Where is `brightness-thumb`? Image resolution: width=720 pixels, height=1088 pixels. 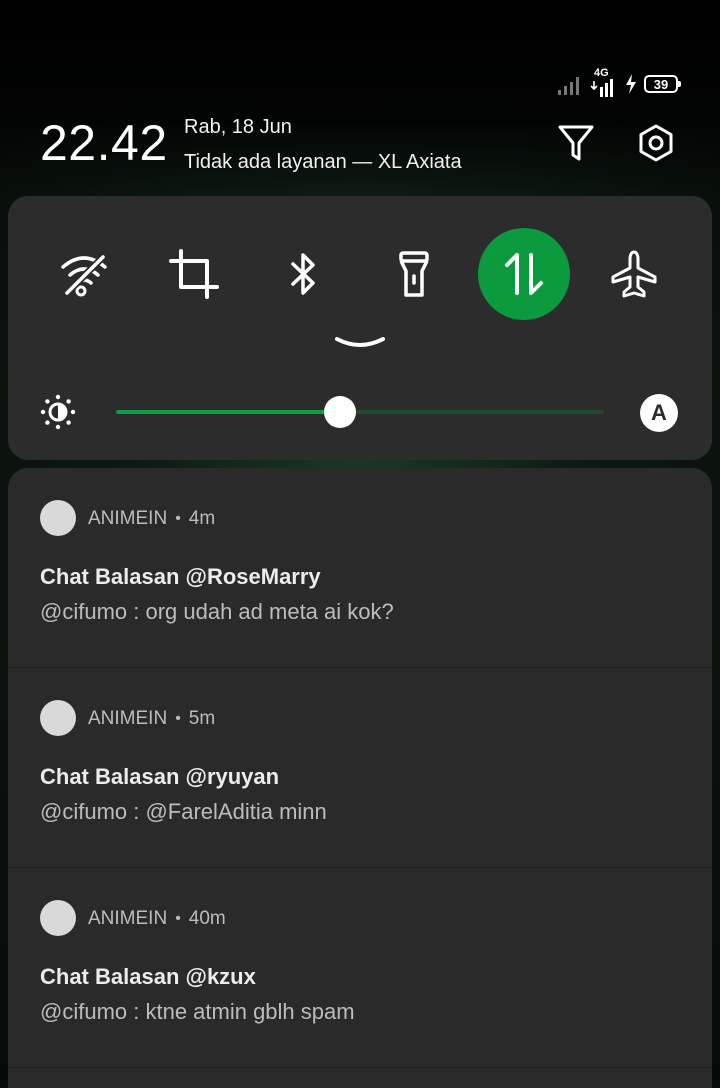
brightness-thumb is located at coordinates (340, 412).